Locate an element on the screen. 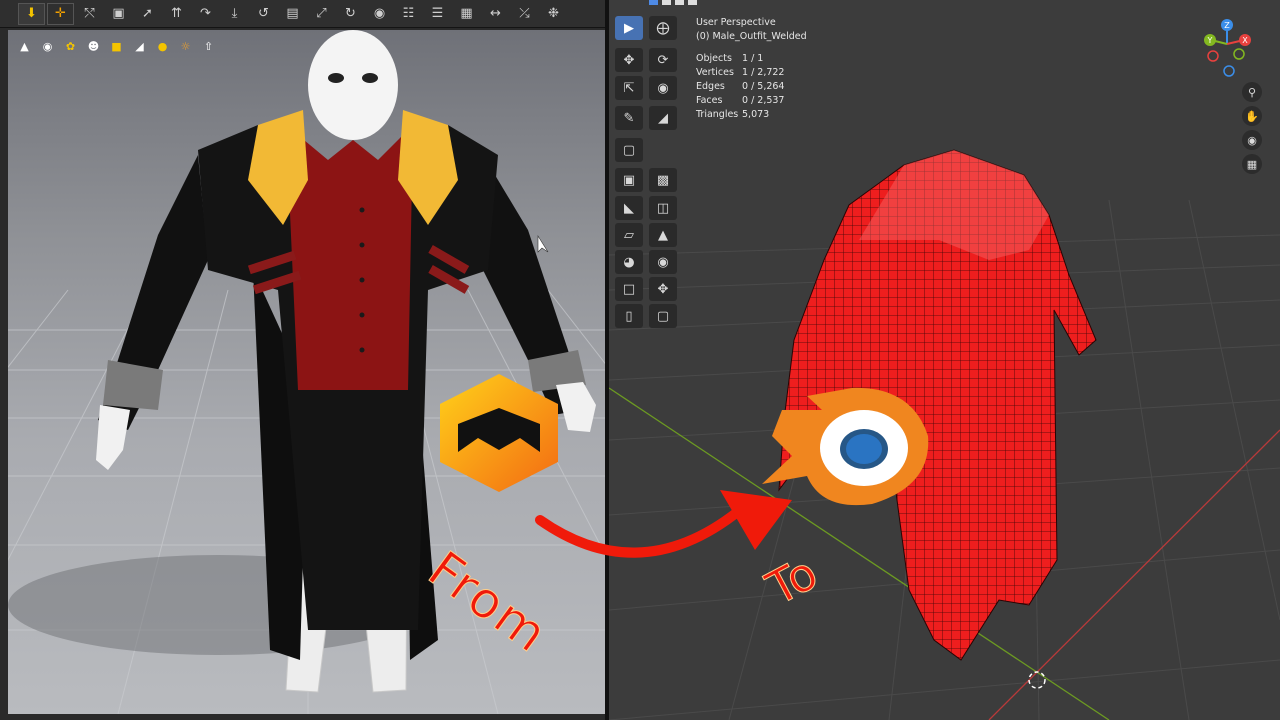  stat-row: Objects 1 / 1 is located at coordinates (730, 58).